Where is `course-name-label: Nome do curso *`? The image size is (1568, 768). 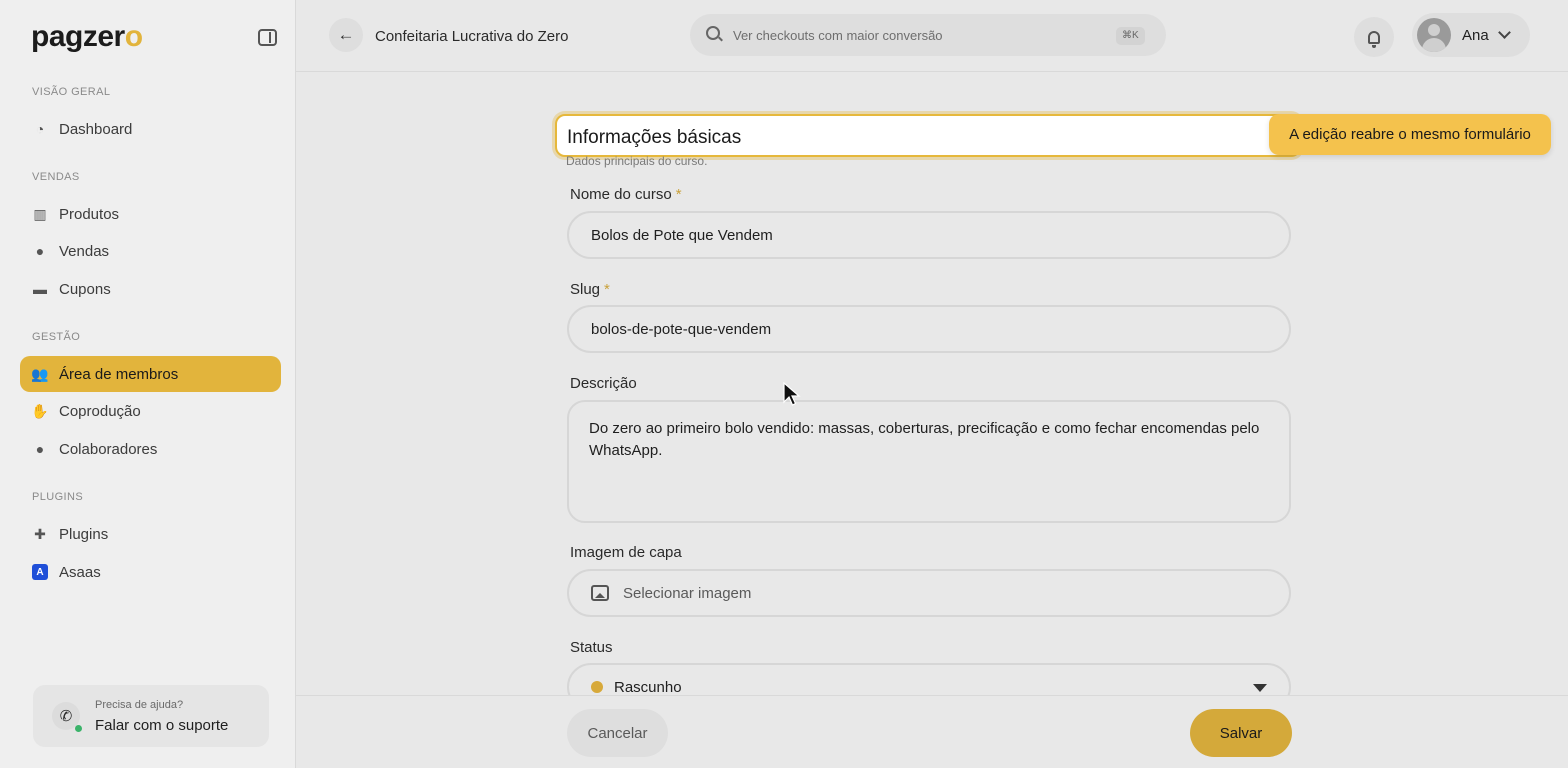
course-name-label: Nome do curso * is located at coordinates (626, 194).